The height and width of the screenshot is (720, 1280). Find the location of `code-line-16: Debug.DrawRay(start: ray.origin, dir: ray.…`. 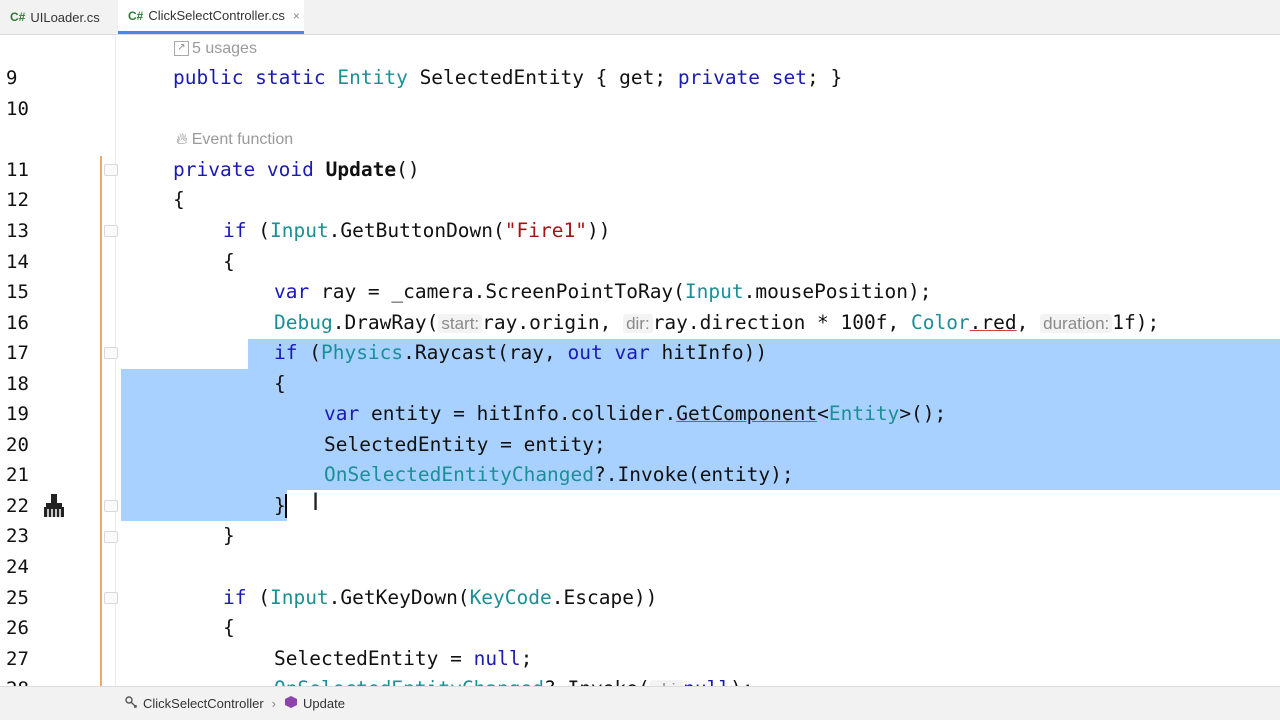

code-line-16: Debug.DrawRay(start: ray.origin, dir: ray.… is located at coordinates (716, 323).